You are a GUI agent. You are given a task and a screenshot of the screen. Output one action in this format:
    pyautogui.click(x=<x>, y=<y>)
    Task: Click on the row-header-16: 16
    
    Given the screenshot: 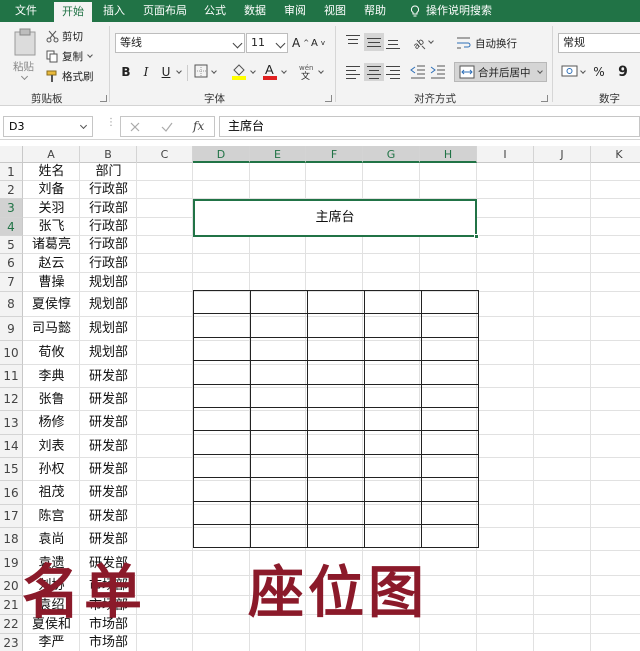 What is the action you would take?
    pyautogui.click(x=11, y=493)
    